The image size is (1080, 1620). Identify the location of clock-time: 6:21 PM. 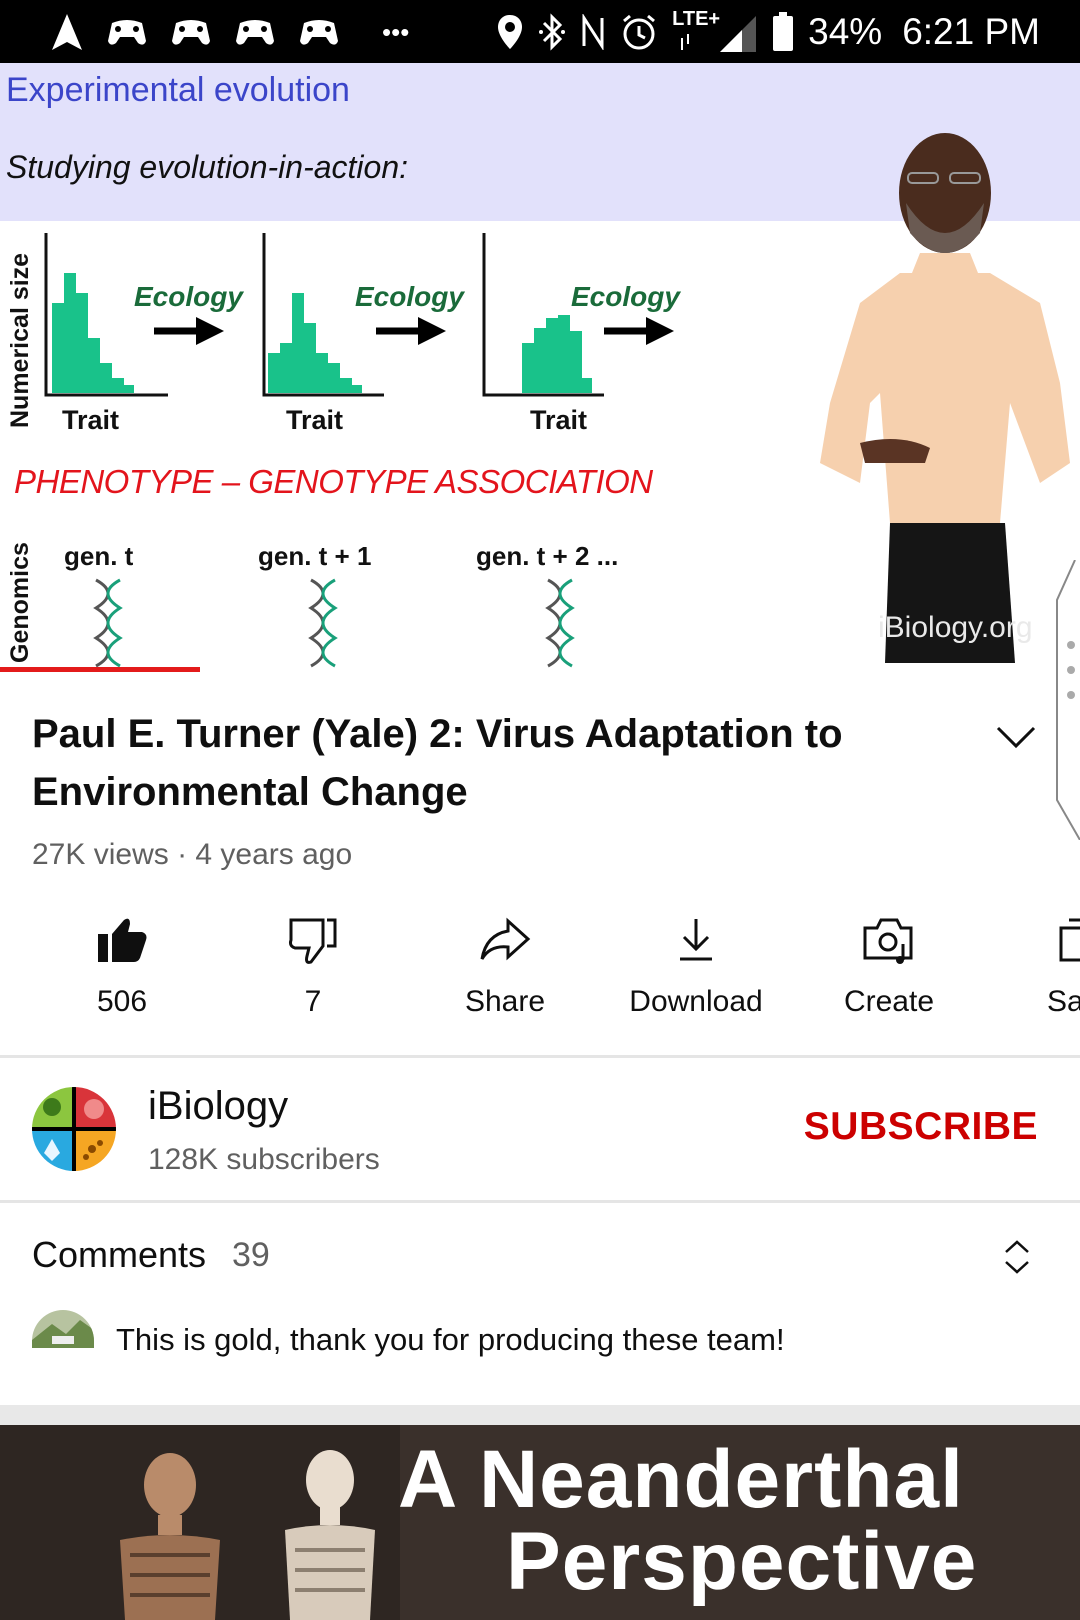
(971, 31).